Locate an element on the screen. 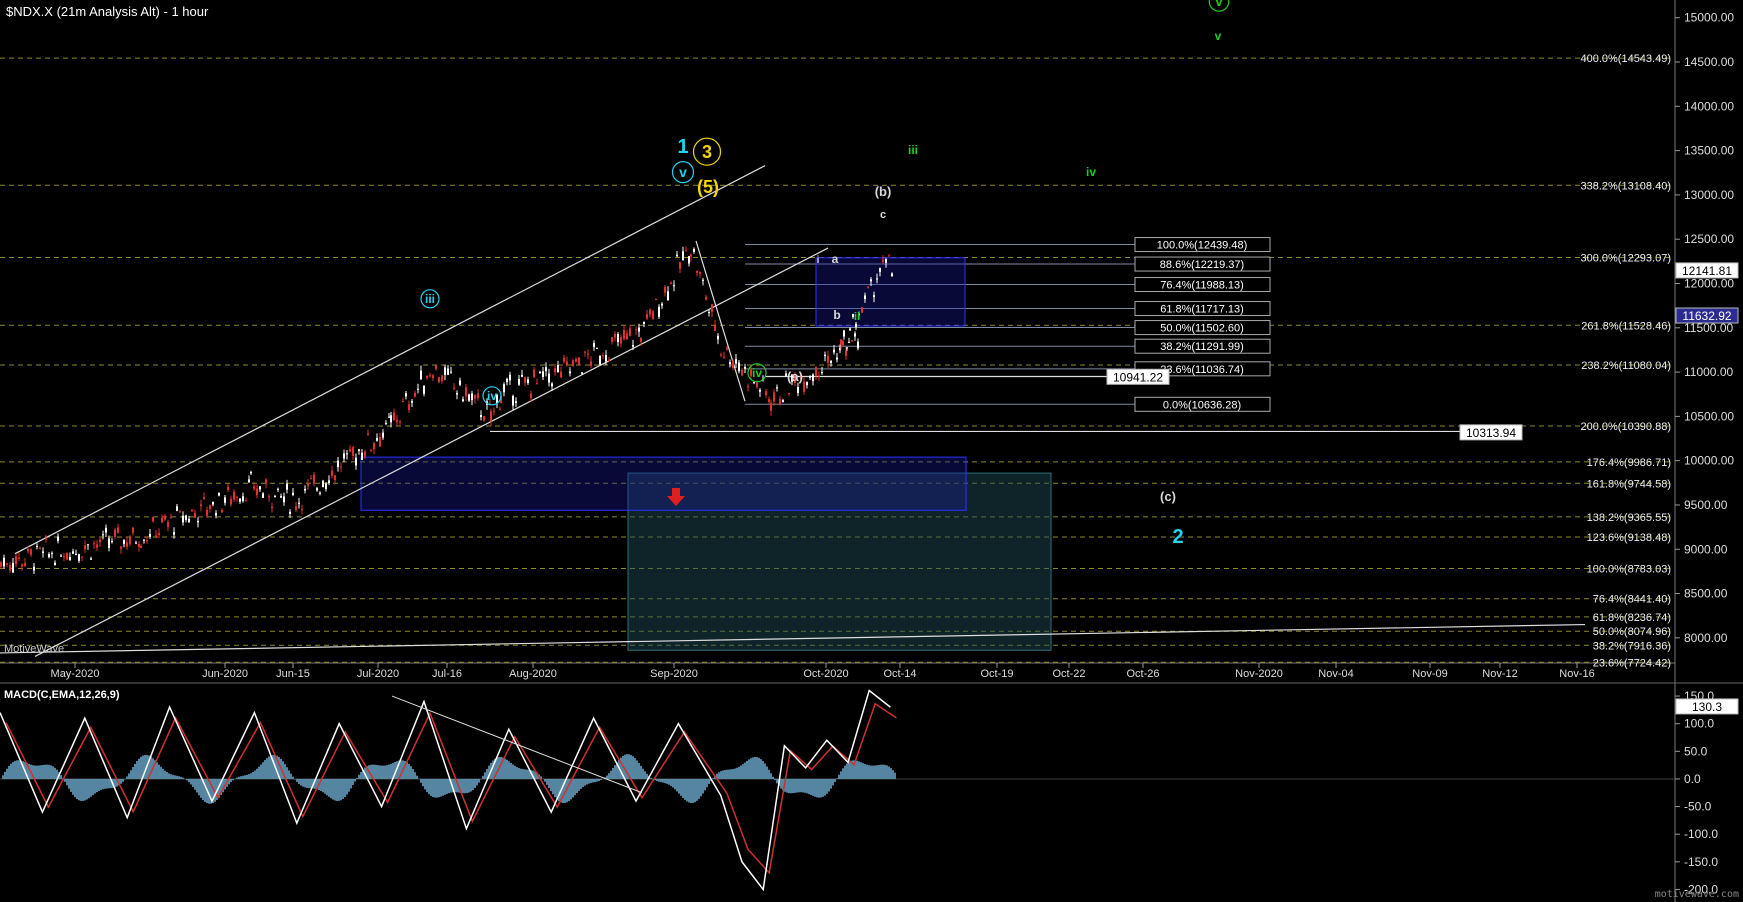 The width and height of the screenshot is (1743, 902). wave-label: (a) is located at coordinates (795, 376).